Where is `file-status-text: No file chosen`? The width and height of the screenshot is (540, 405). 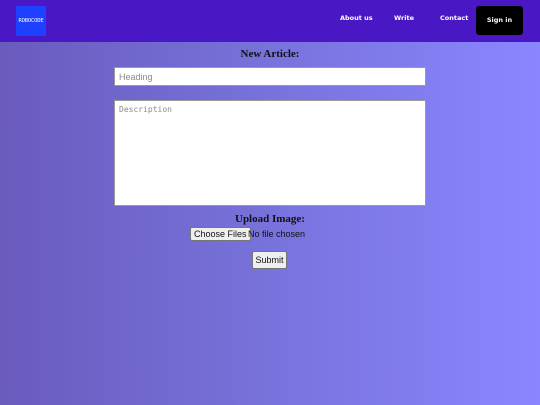
file-status-text: No file chosen is located at coordinates (277, 234).